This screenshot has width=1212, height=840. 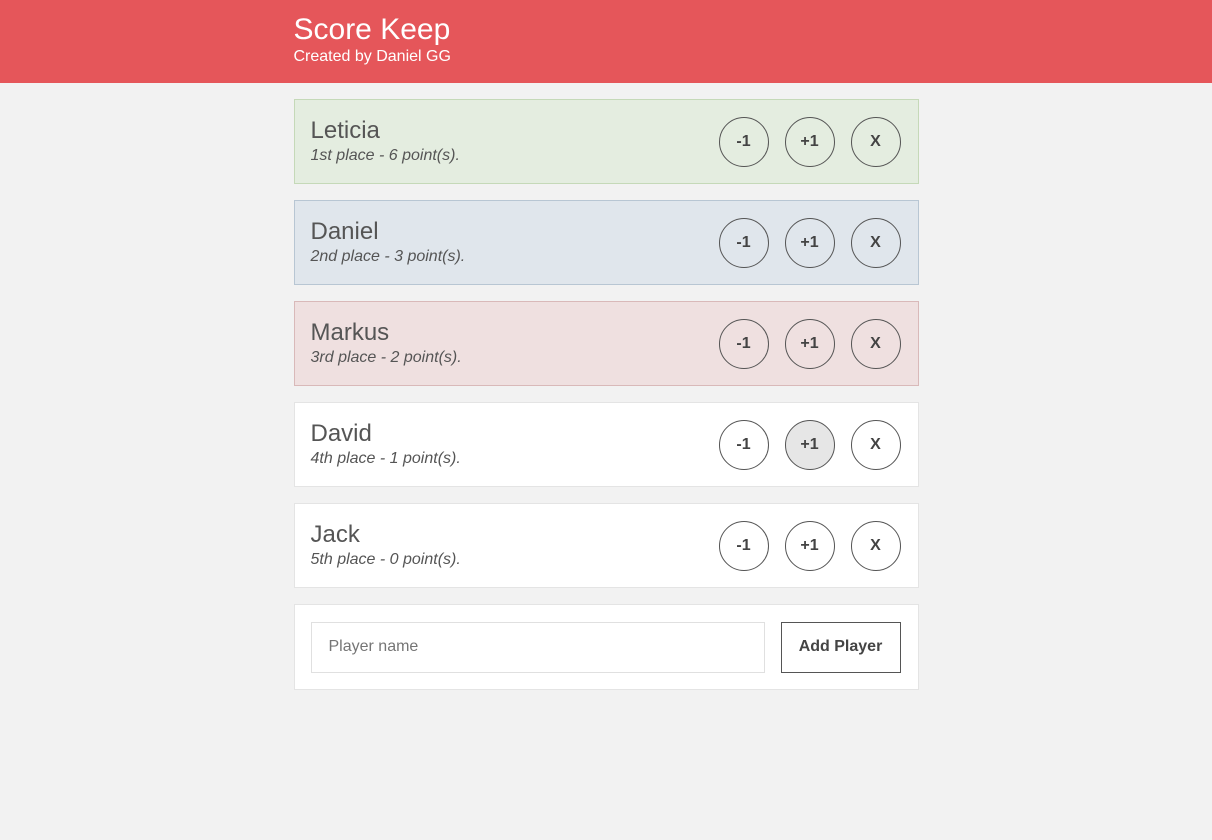 I want to click on player-info: Jack 5th place - 0 point(s)., so click(x=385, y=545).